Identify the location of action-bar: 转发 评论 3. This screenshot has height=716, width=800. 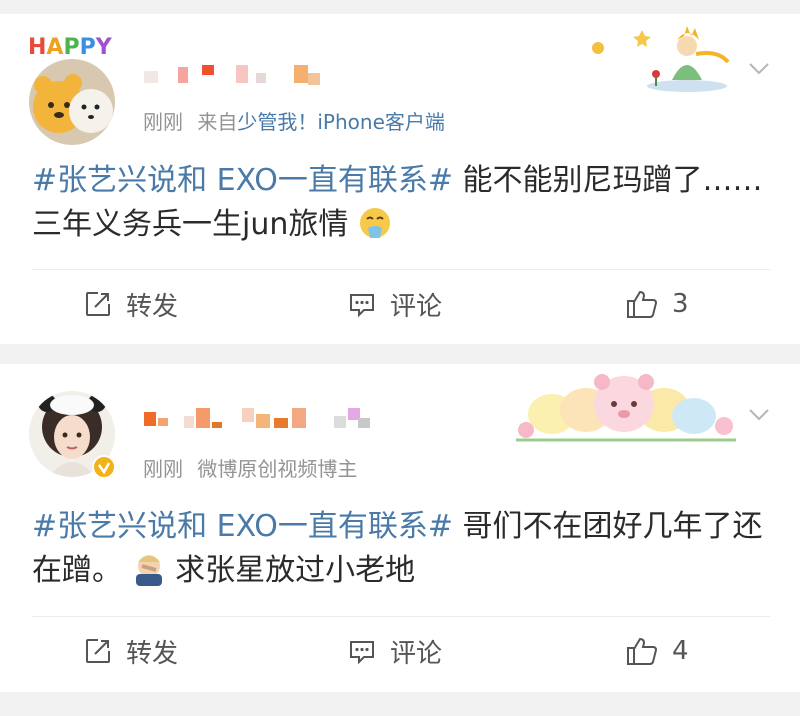
(400, 304).